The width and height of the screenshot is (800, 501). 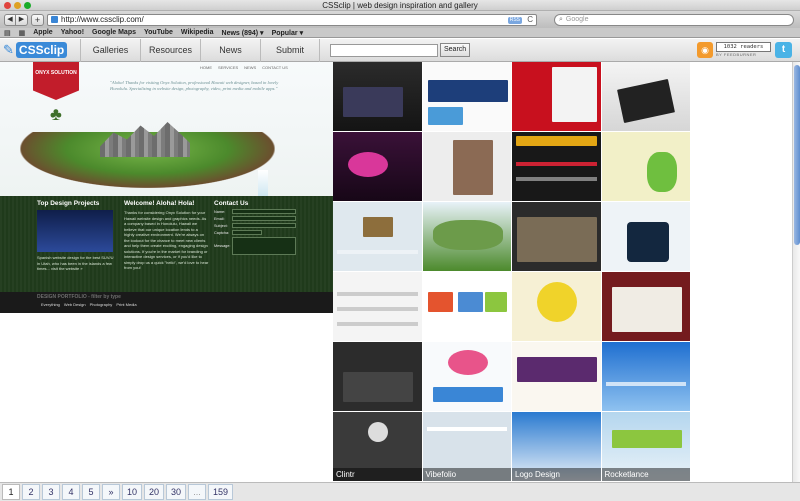 What do you see at coordinates (645, 474) in the screenshot?
I see `gallery-tile-label: Rocketlance` at bounding box center [645, 474].